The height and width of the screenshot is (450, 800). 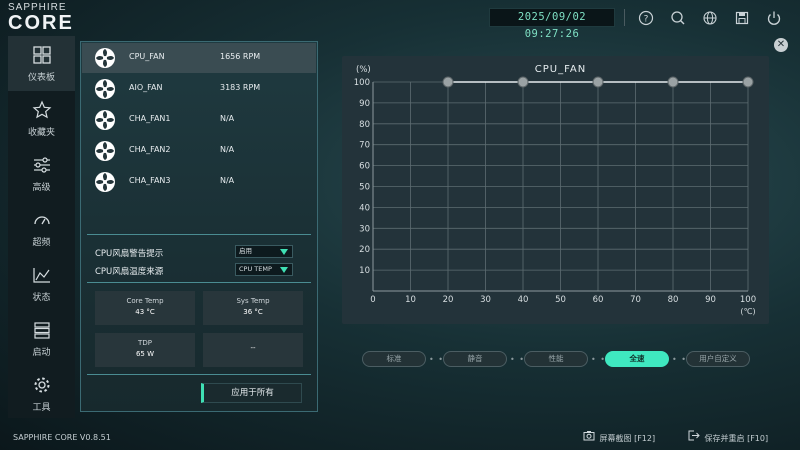 I want to click on sys-temp-card: Sys Temp 36 °C, so click(x=253, y=308).